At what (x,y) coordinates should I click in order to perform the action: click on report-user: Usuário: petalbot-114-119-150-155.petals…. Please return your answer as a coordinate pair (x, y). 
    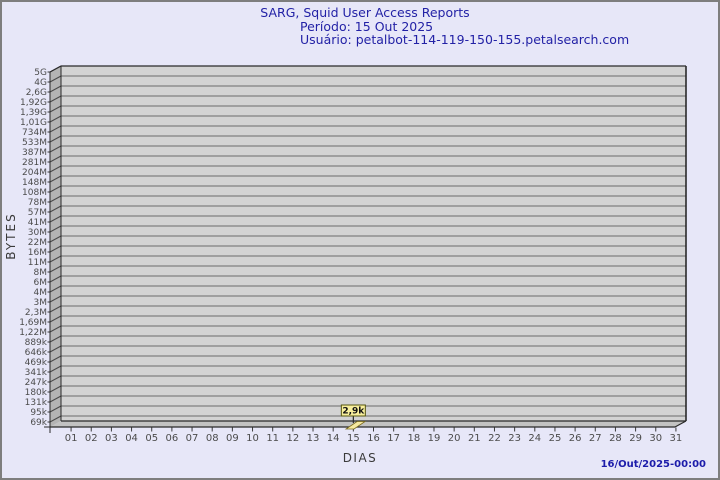
    Looking at the image, I should click on (465, 39).